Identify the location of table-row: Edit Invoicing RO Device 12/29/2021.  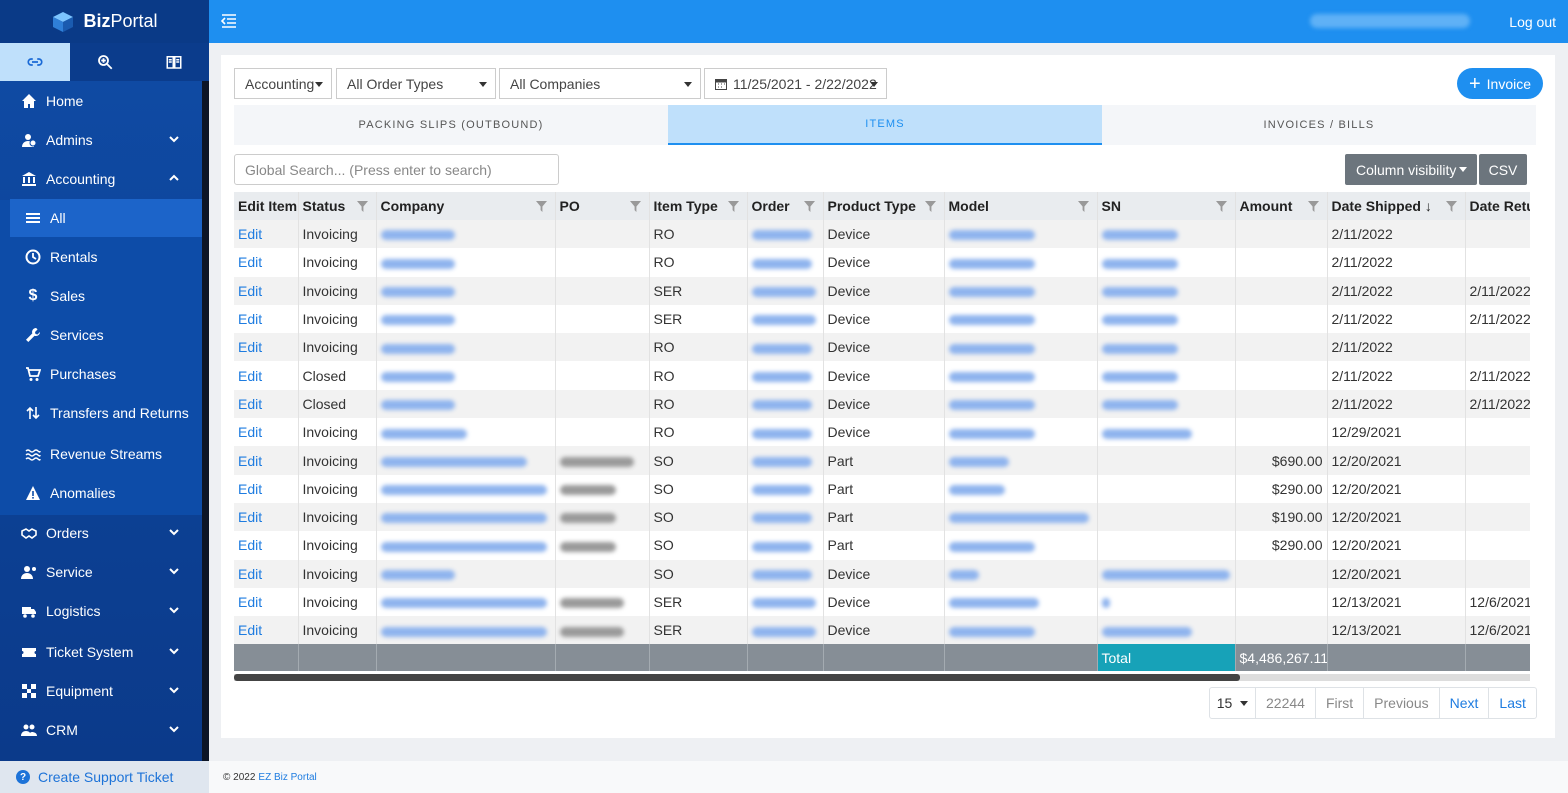
(882, 432).